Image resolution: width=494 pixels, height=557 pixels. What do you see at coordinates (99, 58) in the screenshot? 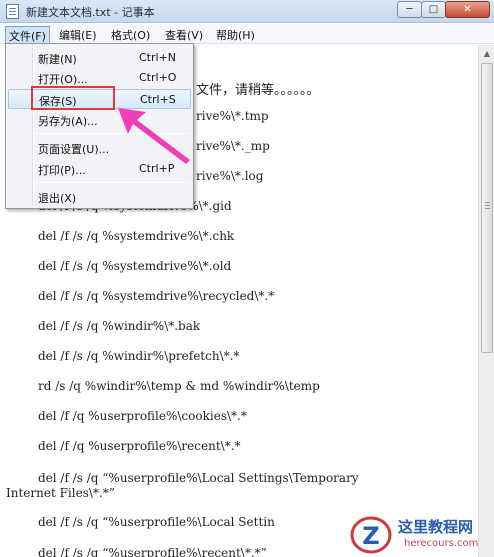
I see `menu-item-new: 新建(N) Ctrl+N` at bounding box center [99, 58].